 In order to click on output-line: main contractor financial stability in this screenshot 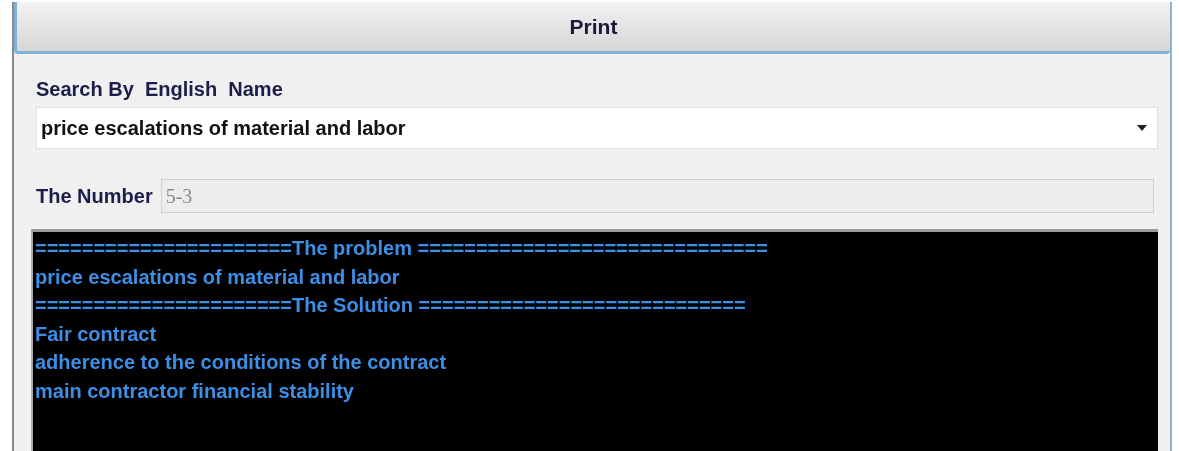, I will do `click(195, 391)`.